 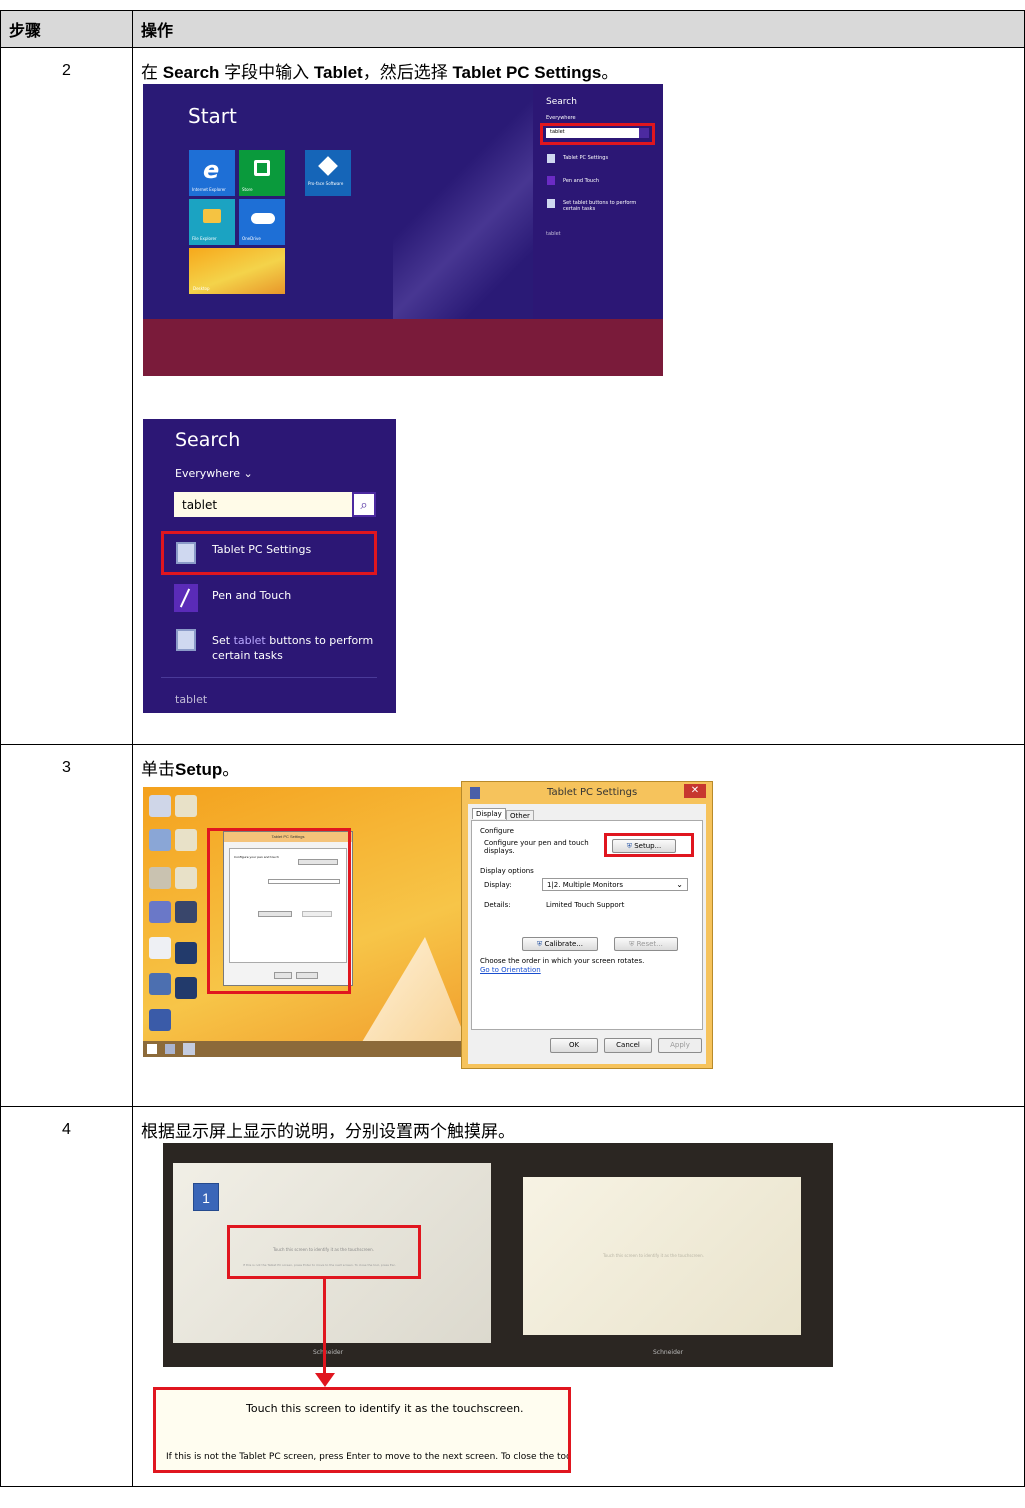 I want to click on header-step: 步骤, so click(x=66, y=29).